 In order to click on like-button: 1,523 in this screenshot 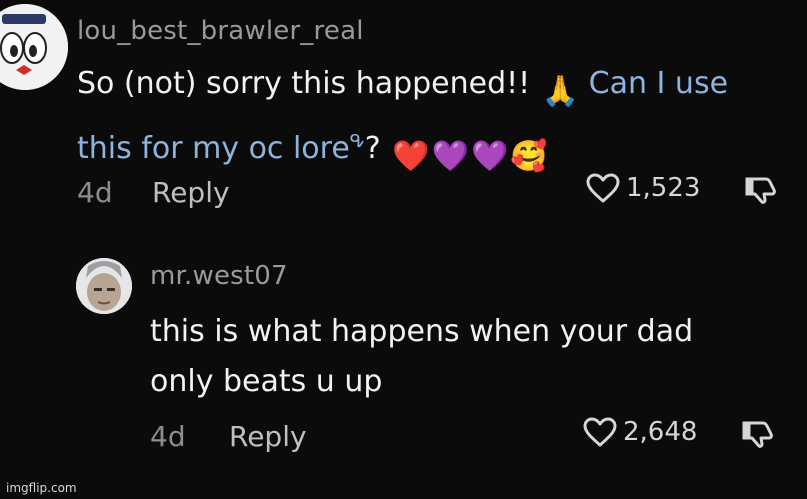, I will do `click(643, 188)`.